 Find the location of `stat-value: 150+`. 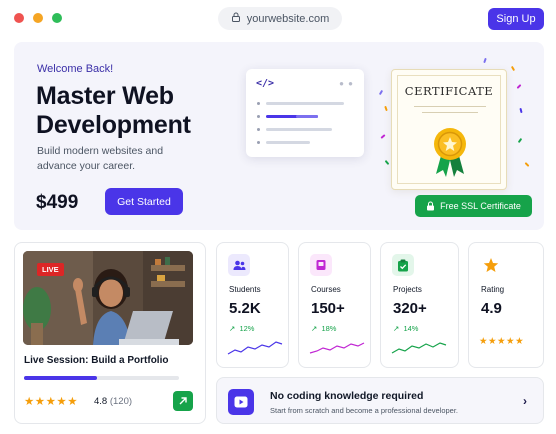

stat-value: 150+ is located at coordinates (328, 308).